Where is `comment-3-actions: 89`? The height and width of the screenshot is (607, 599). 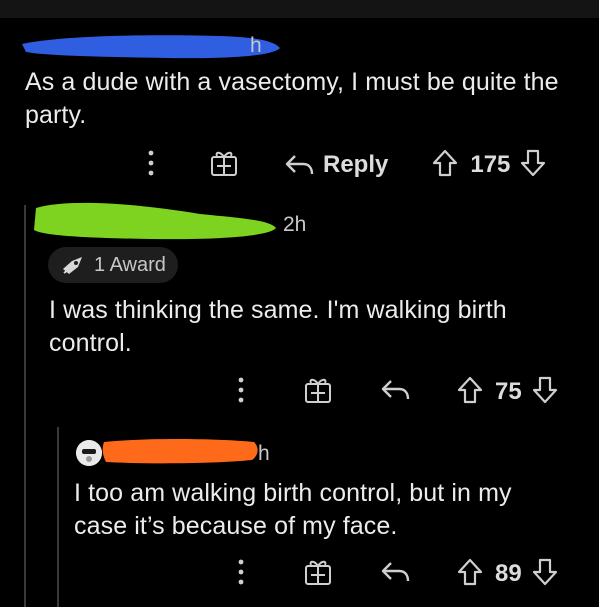
comment-3-actions: 89 is located at coordinates (394, 574).